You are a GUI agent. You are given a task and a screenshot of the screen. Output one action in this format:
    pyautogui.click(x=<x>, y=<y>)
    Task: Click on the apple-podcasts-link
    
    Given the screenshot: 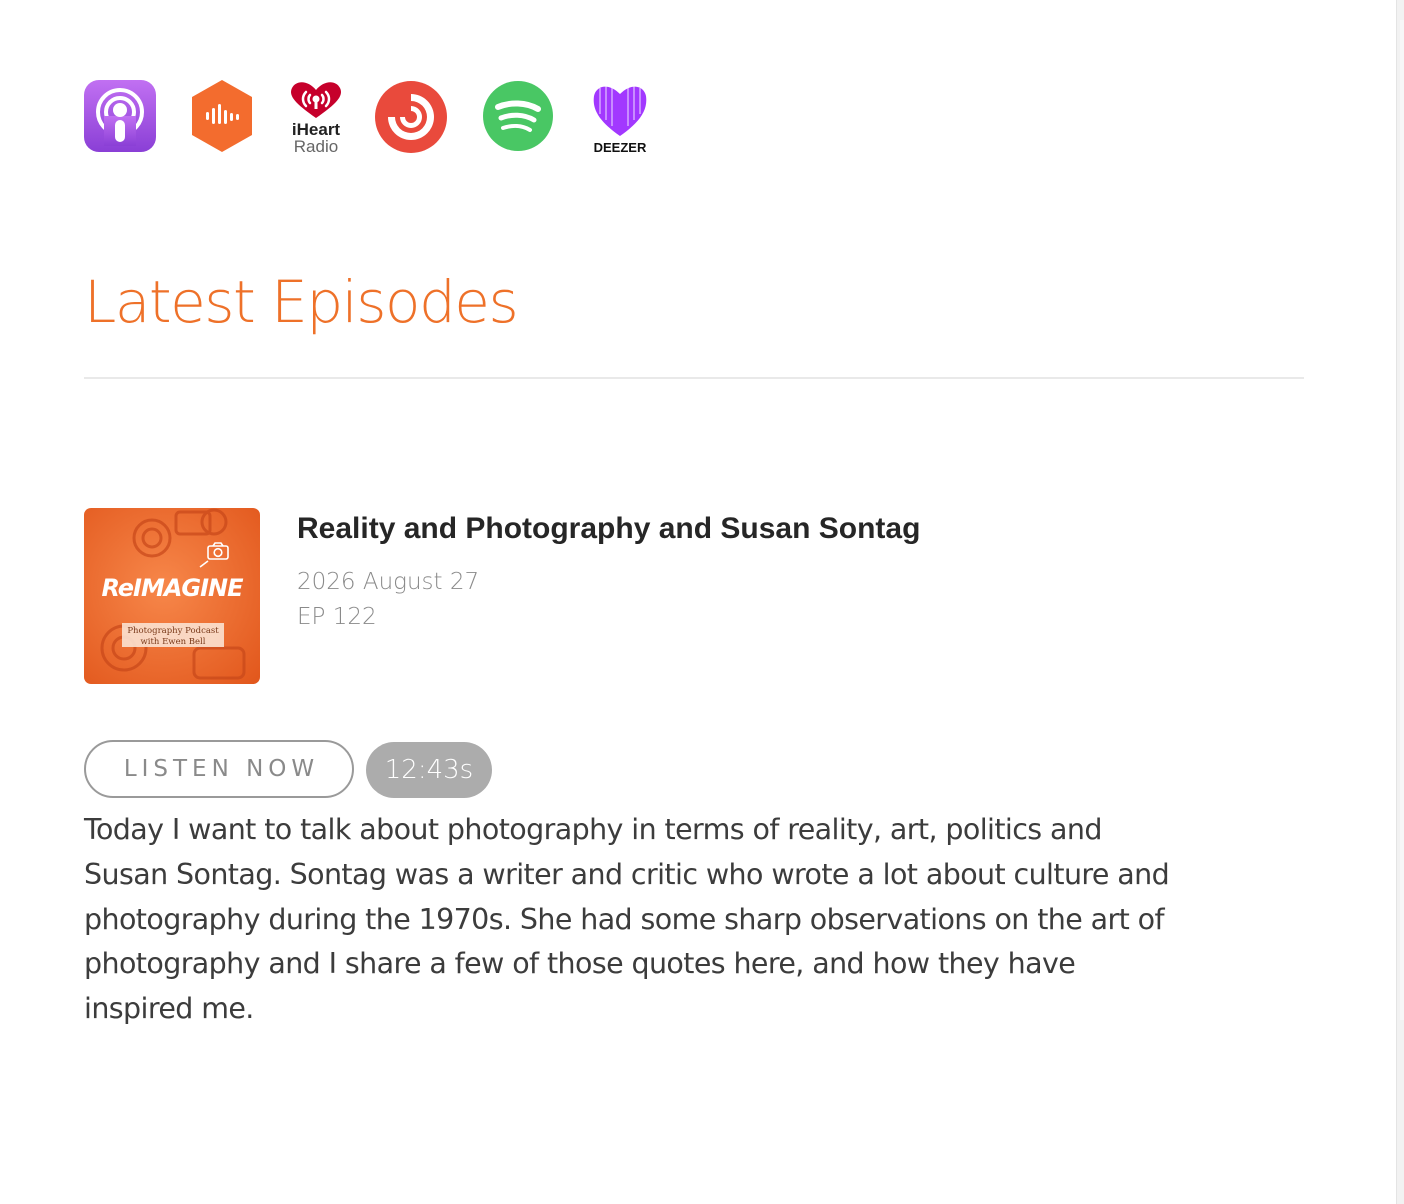 What is the action you would take?
    pyautogui.click(x=120, y=116)
    